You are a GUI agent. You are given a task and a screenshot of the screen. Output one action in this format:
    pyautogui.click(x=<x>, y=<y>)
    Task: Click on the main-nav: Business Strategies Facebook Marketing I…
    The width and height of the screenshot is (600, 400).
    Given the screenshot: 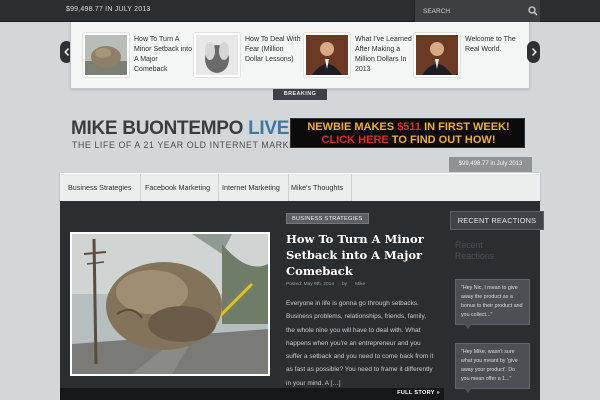 What is the action you would take?
    pyautogui.click(x=300, y=187)
    